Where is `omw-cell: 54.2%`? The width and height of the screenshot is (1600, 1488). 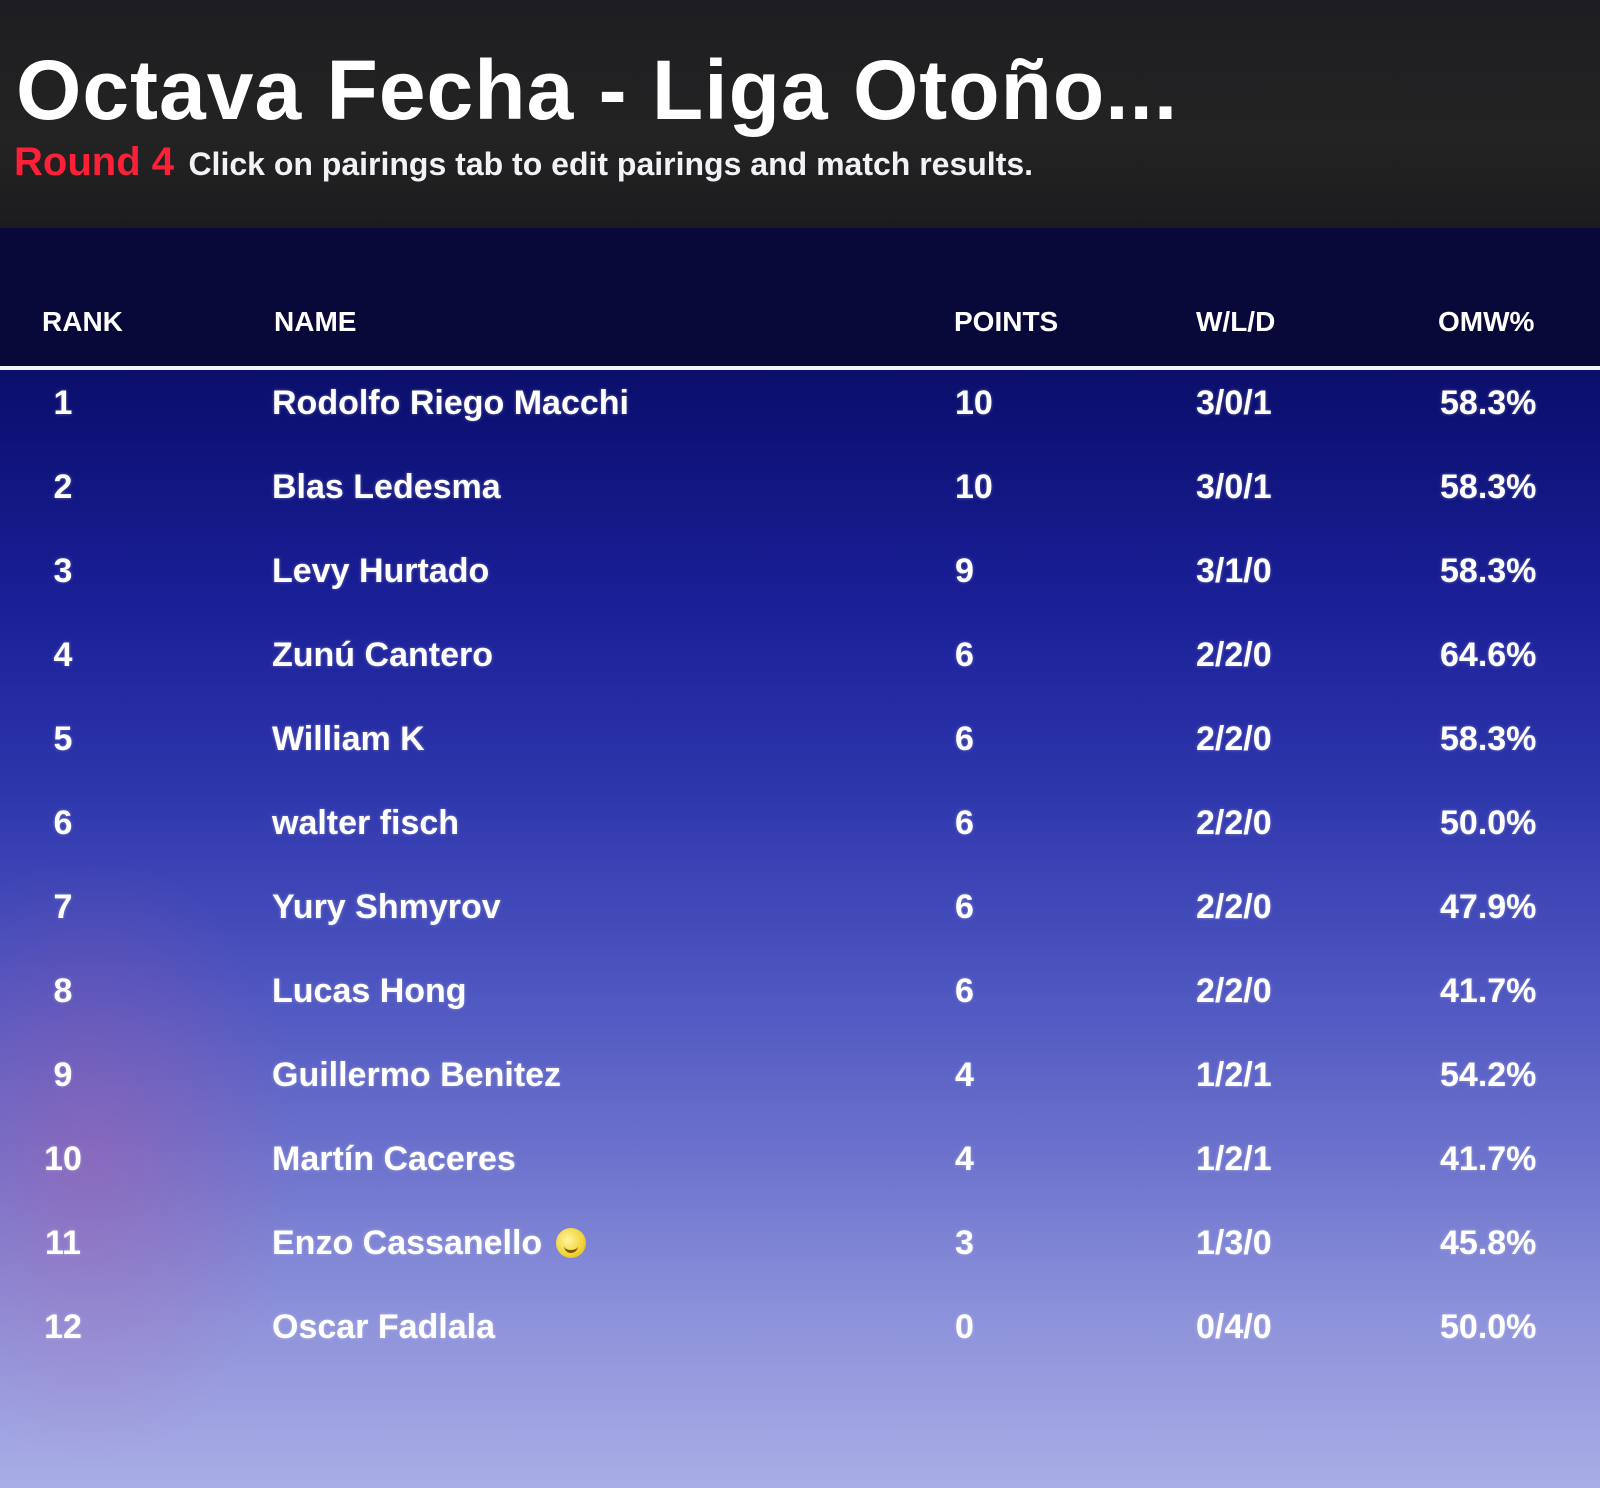 omw-cell: 54.2% is located at coordinates (1488, 1075).